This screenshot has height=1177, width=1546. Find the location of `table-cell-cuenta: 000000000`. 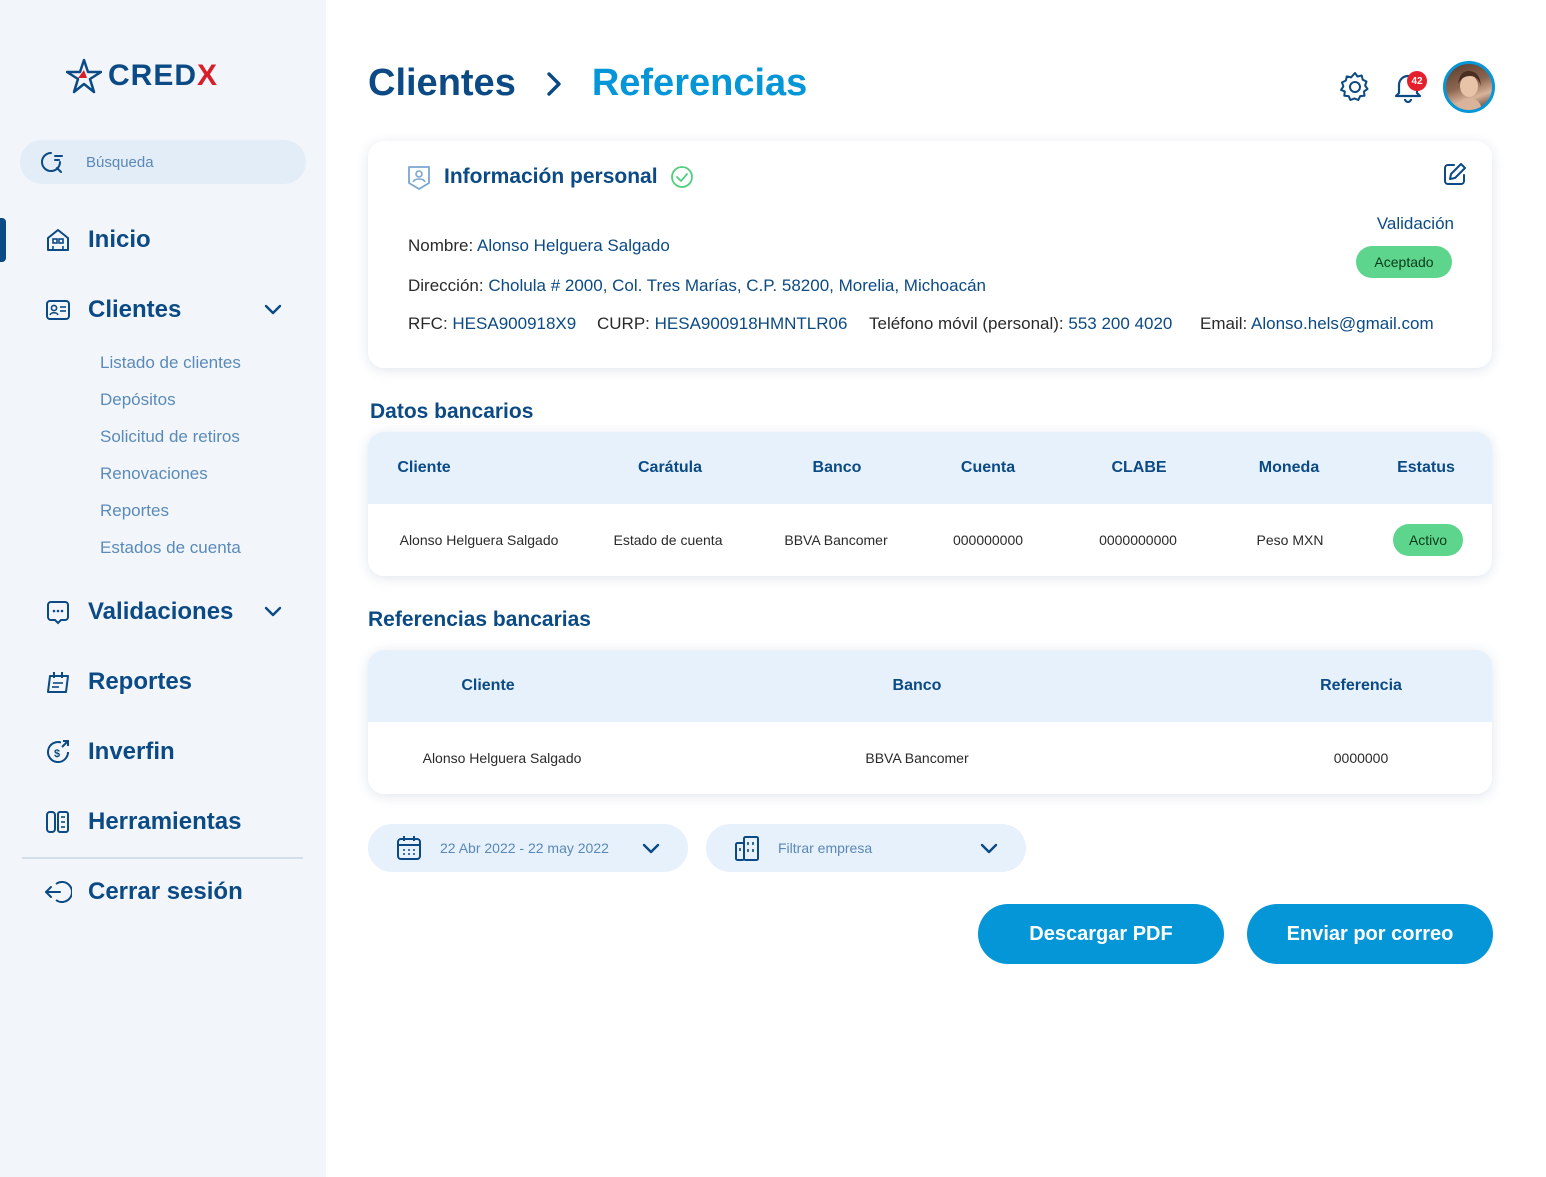

table-cell-cuenta: 000000000 is located at coordinates (988, 540).